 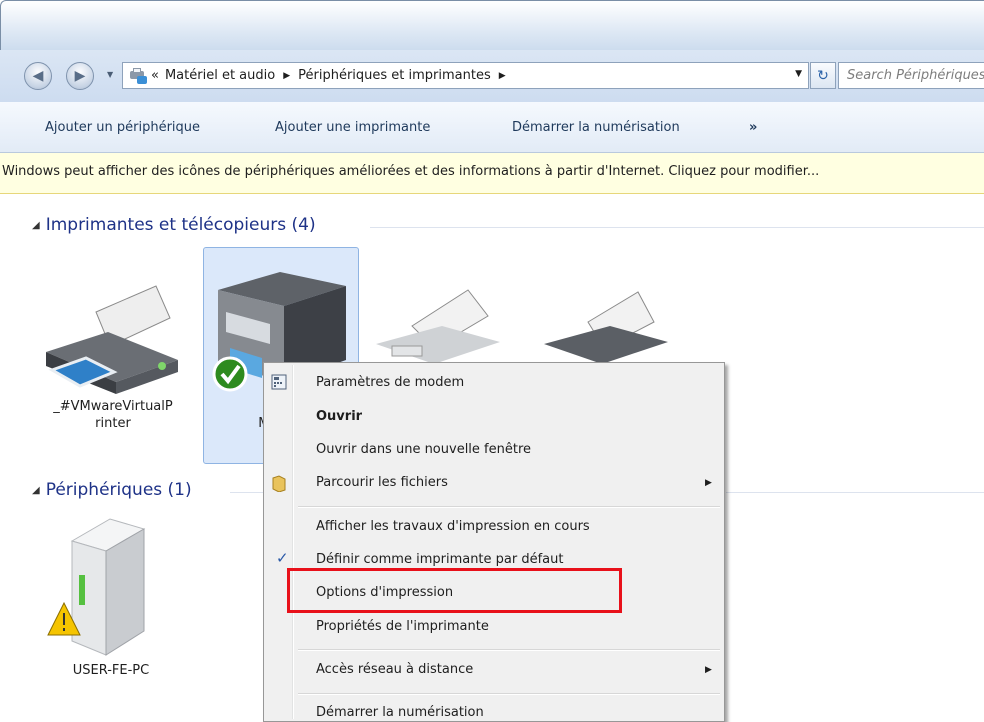 What do you see at coordinates (282, 558) in the screenshot?
I see `checkmark-icon: ✓` at bounding box center [282, 558].